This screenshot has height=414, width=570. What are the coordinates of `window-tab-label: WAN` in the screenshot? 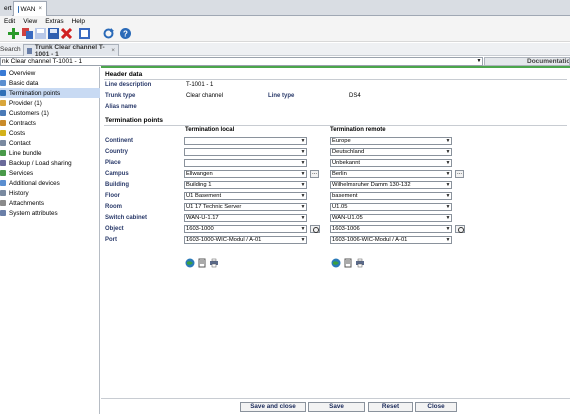 It's located at (28, 9).